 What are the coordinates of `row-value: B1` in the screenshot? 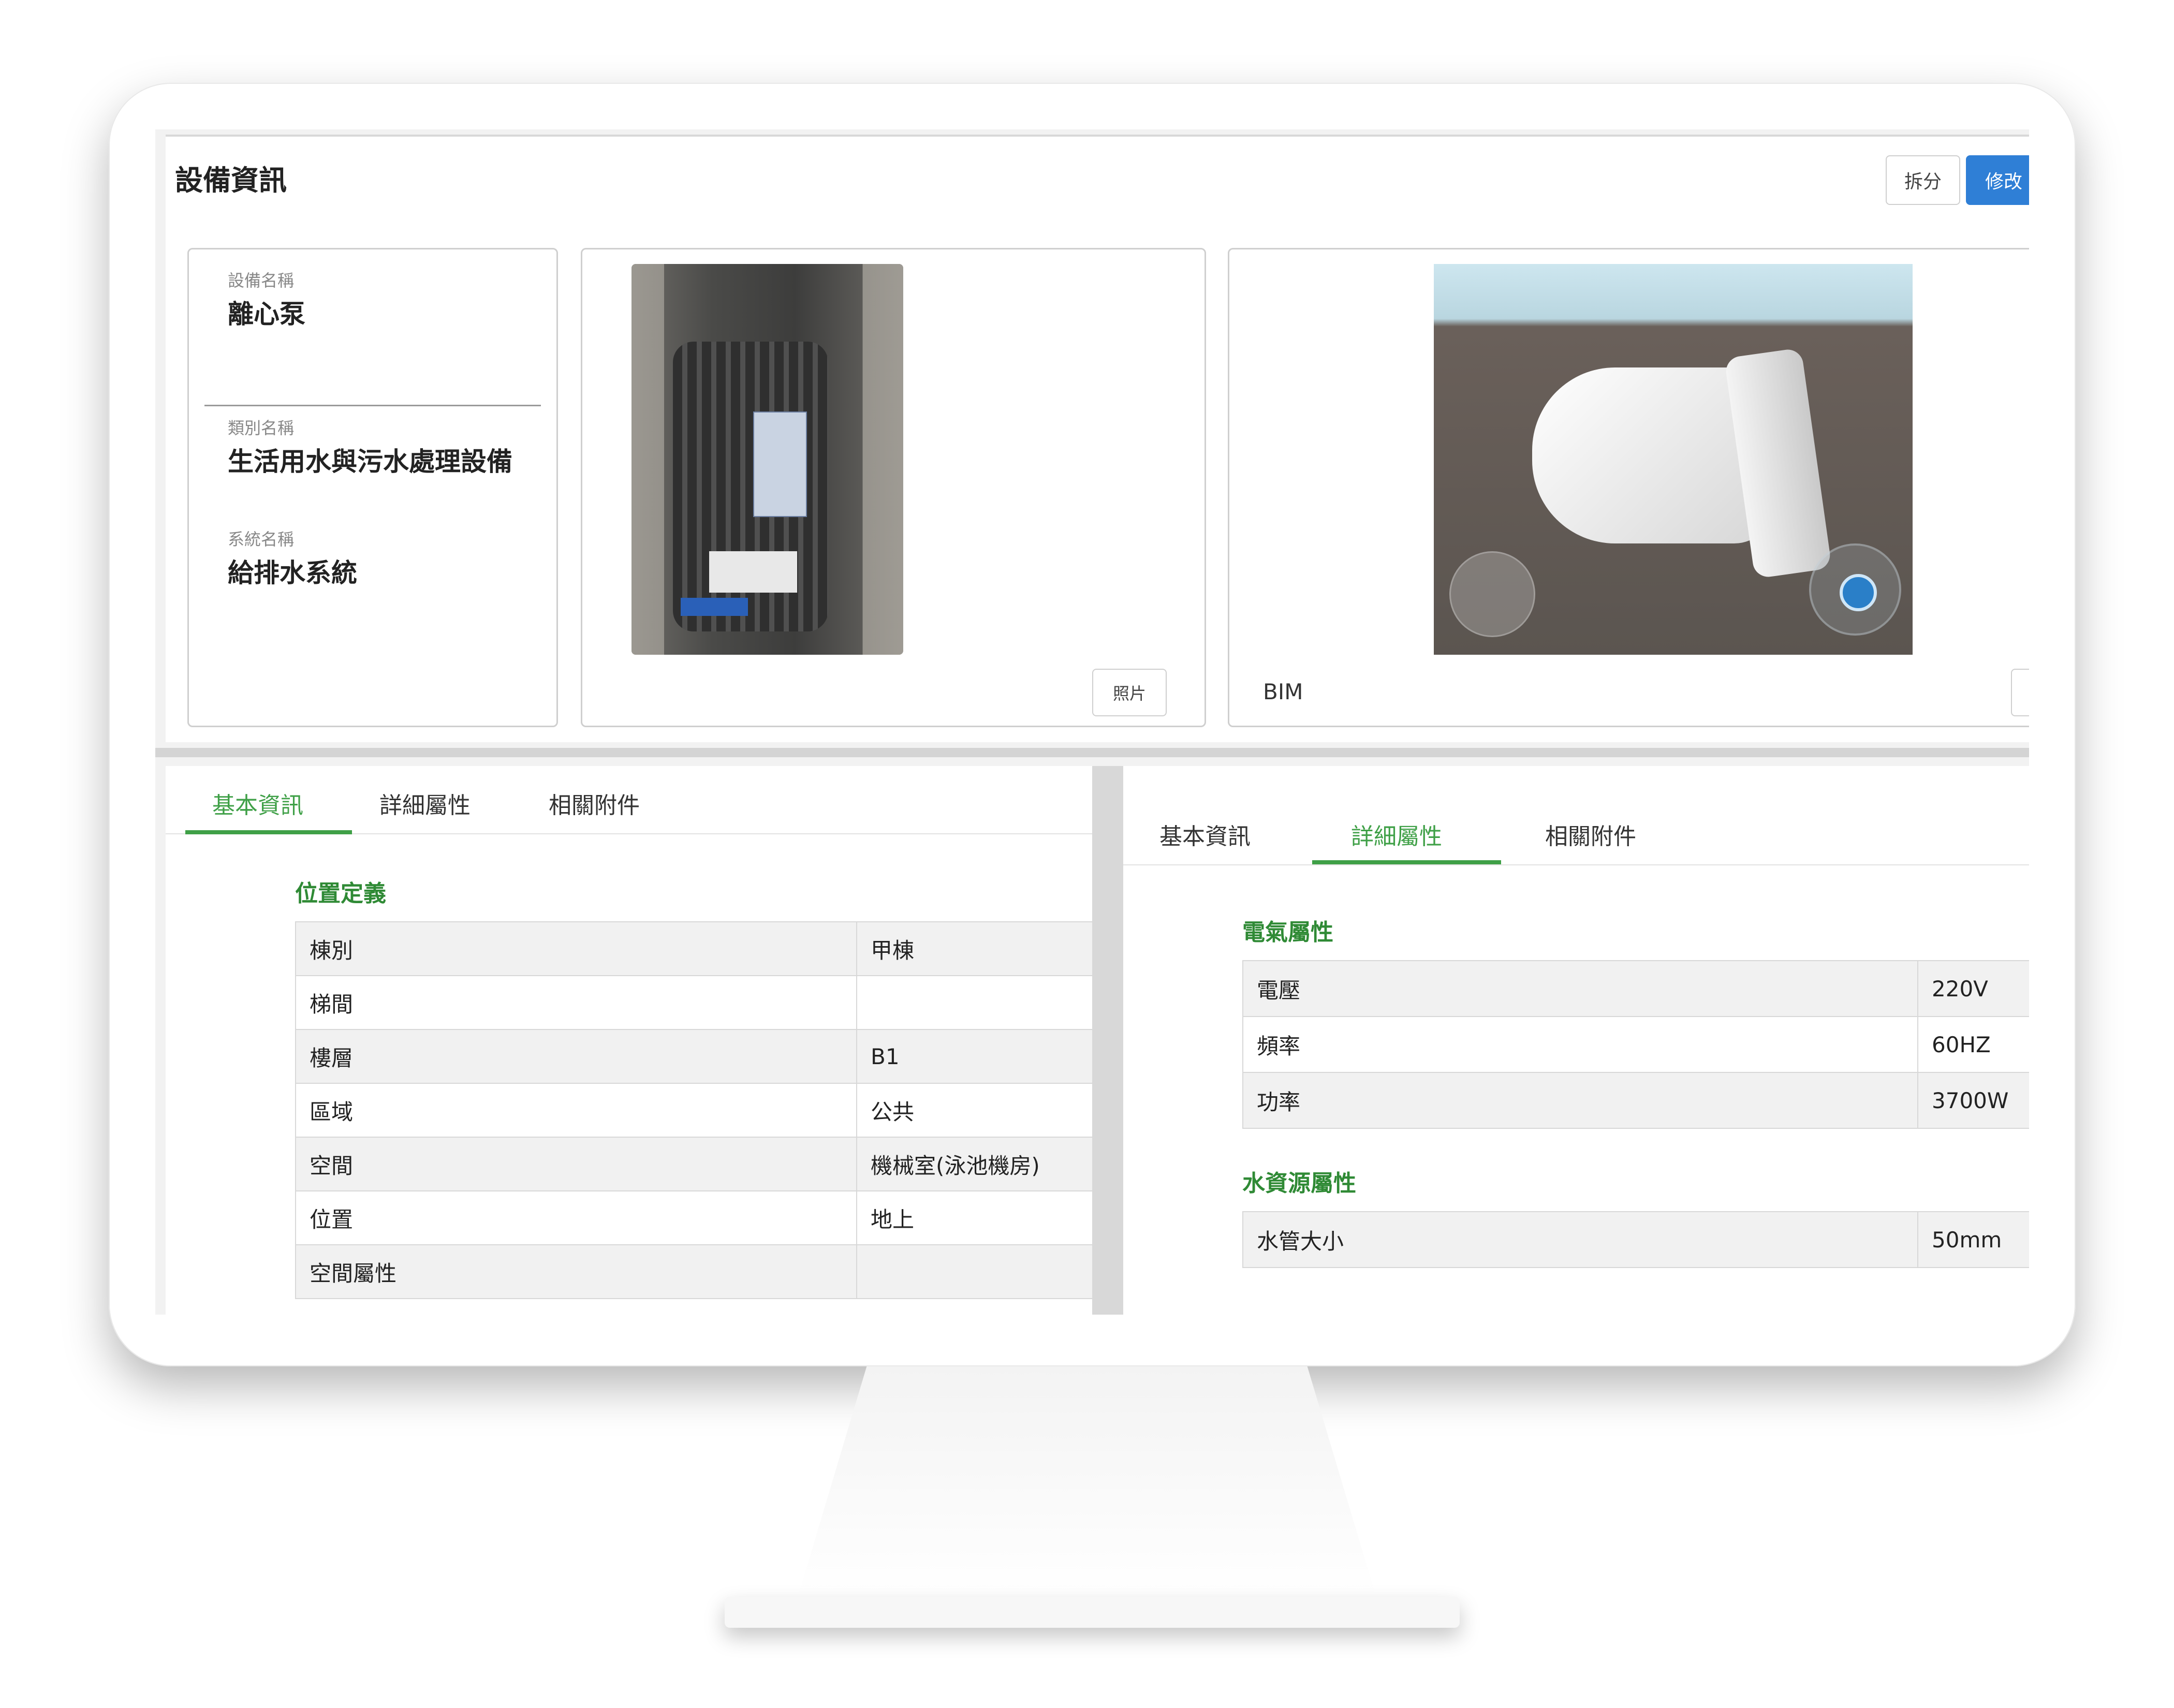 It's located at (974, 1056).